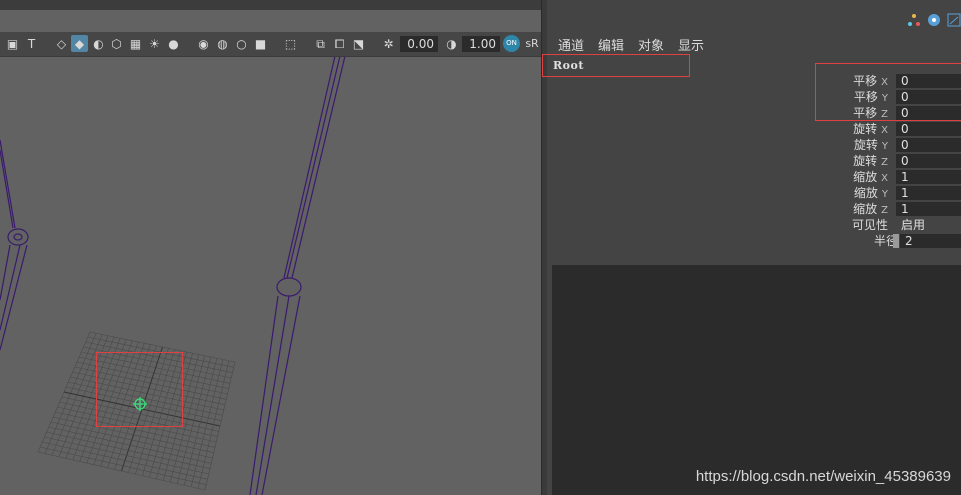 This screenshot has height=495, width=961. I want to click on colorspace-label: sR, so click(532, 43).